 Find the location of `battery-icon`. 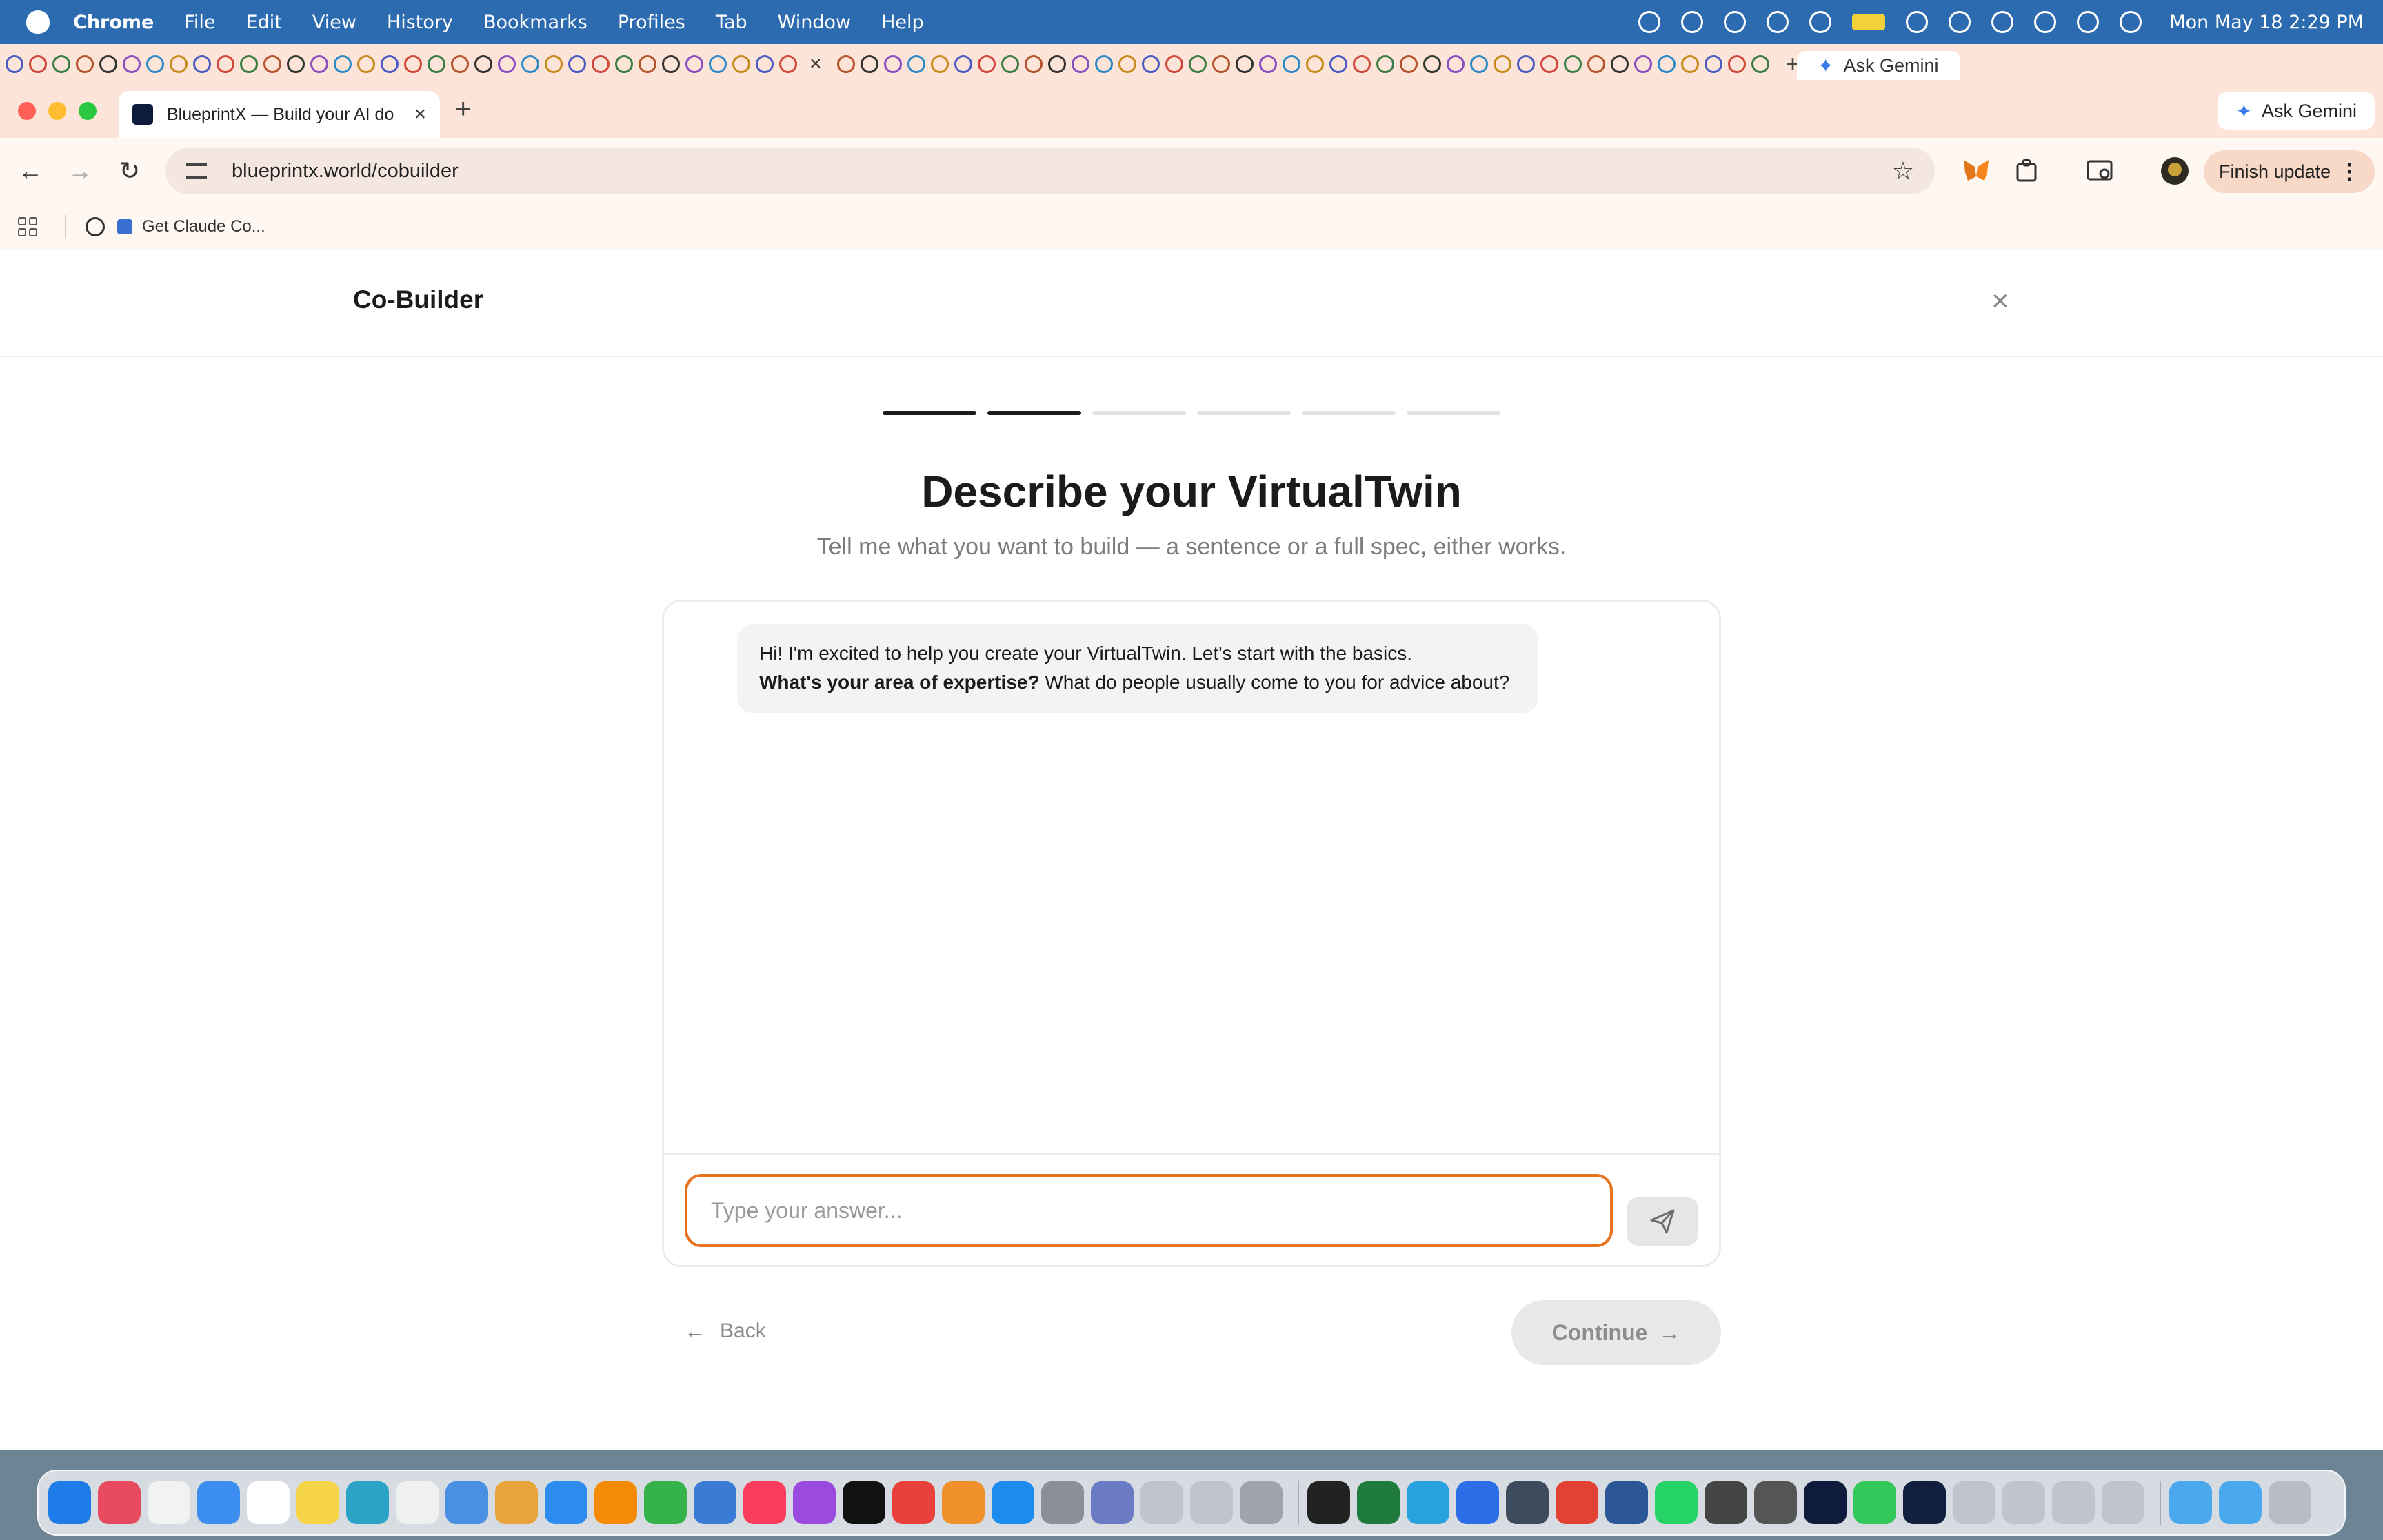

battery-icon is located at coordinates (1869, 22).